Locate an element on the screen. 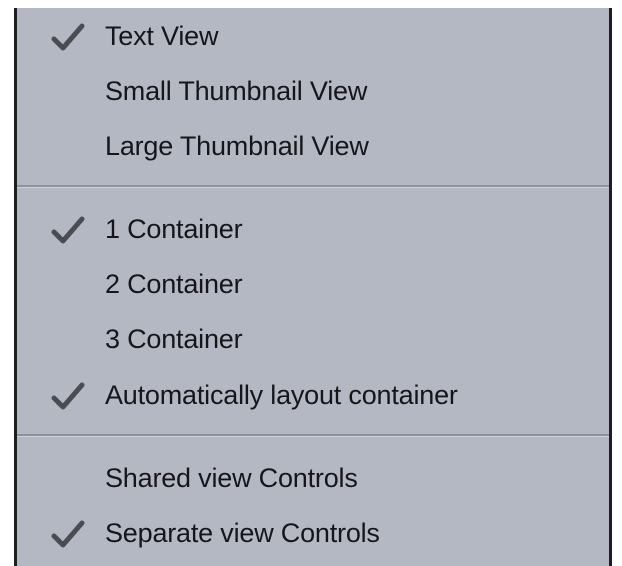 This screenshot has height=566, width=622. menu-item-label: Separate view Controls is located at coordinates (242, 533).